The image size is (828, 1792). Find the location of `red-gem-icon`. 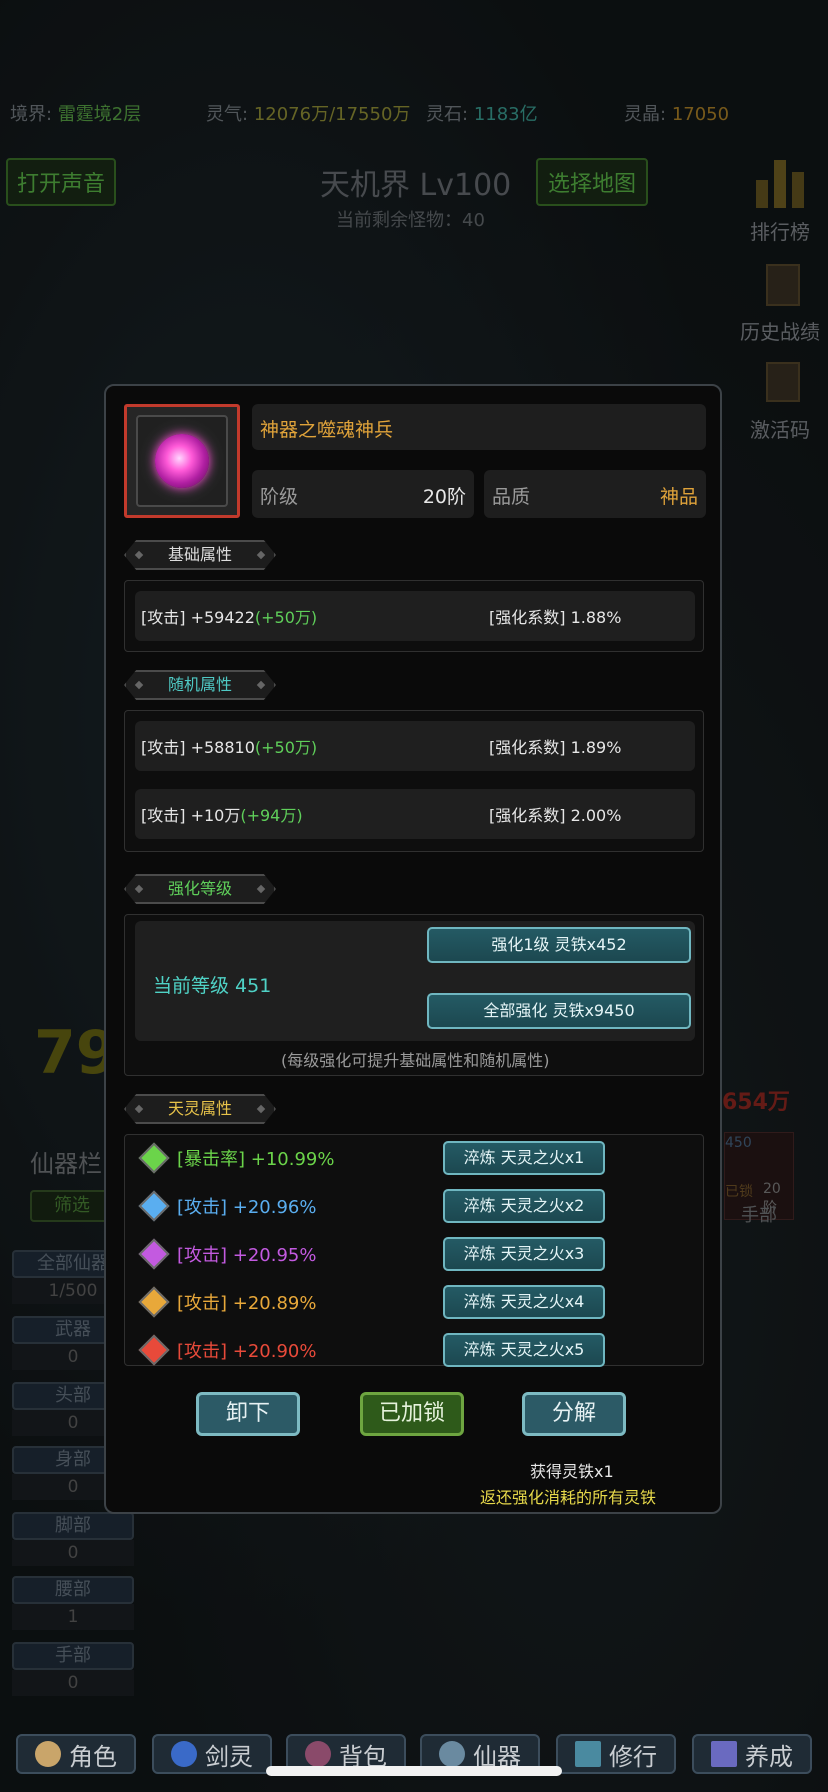

red-gem-icon is located at coordinates (154, 1350).